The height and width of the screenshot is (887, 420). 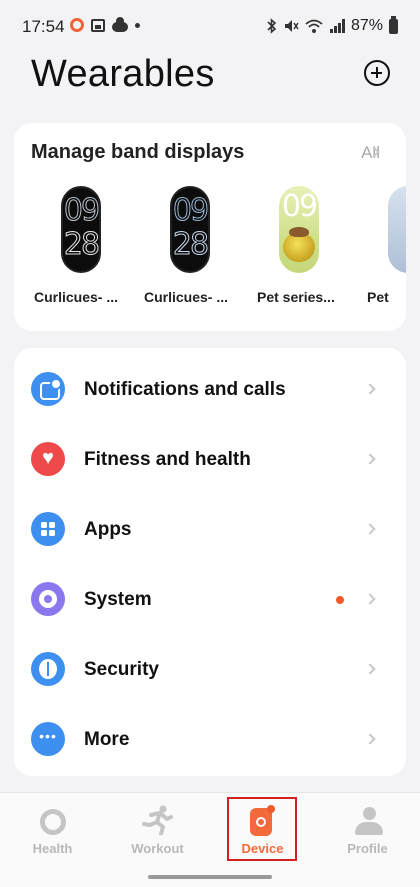 I want to click on gallery-icon, so click(x=98, y=25).